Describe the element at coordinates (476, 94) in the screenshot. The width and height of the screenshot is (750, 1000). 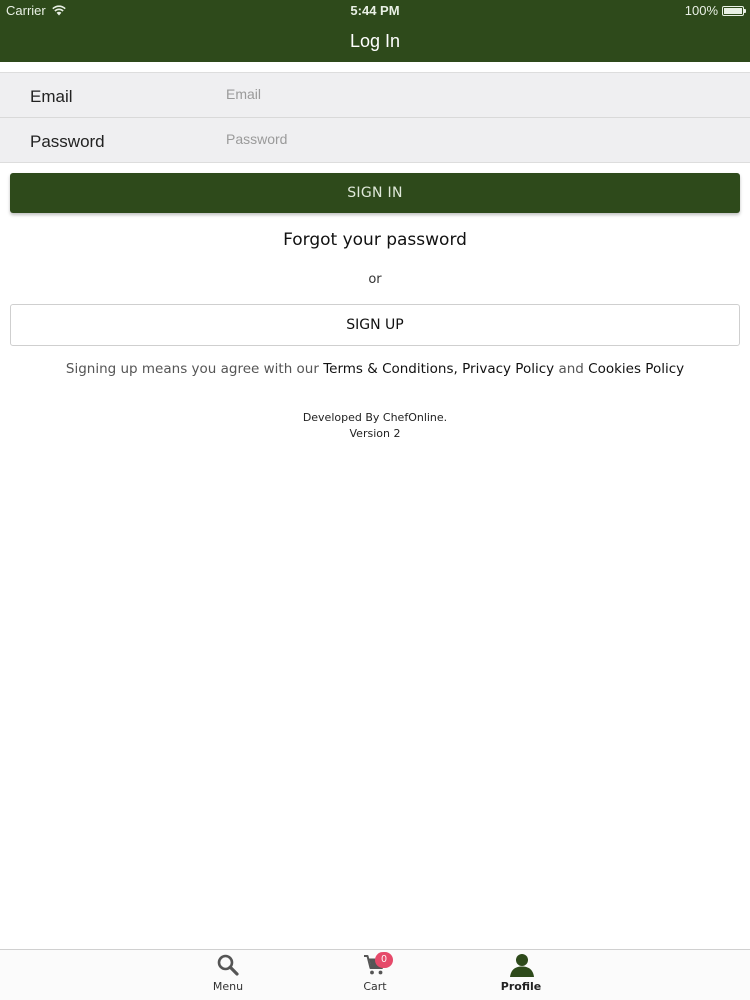
I see `email-field` at that location.